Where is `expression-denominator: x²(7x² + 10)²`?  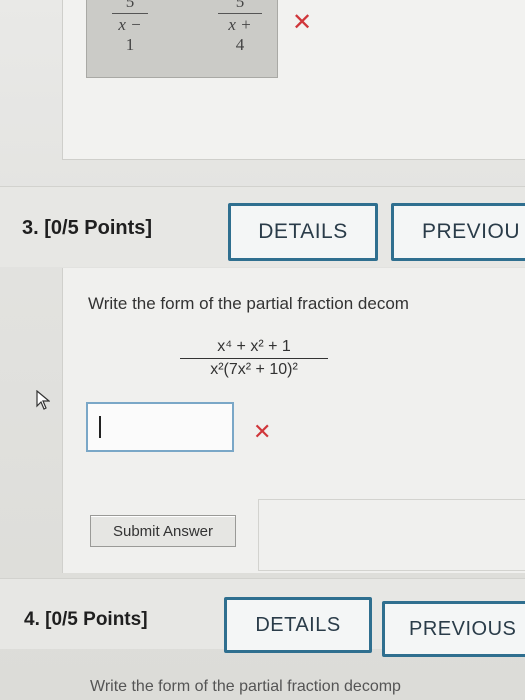
expression-denominator: x²(7x² + 10)² is located at coordinates (254, 369).